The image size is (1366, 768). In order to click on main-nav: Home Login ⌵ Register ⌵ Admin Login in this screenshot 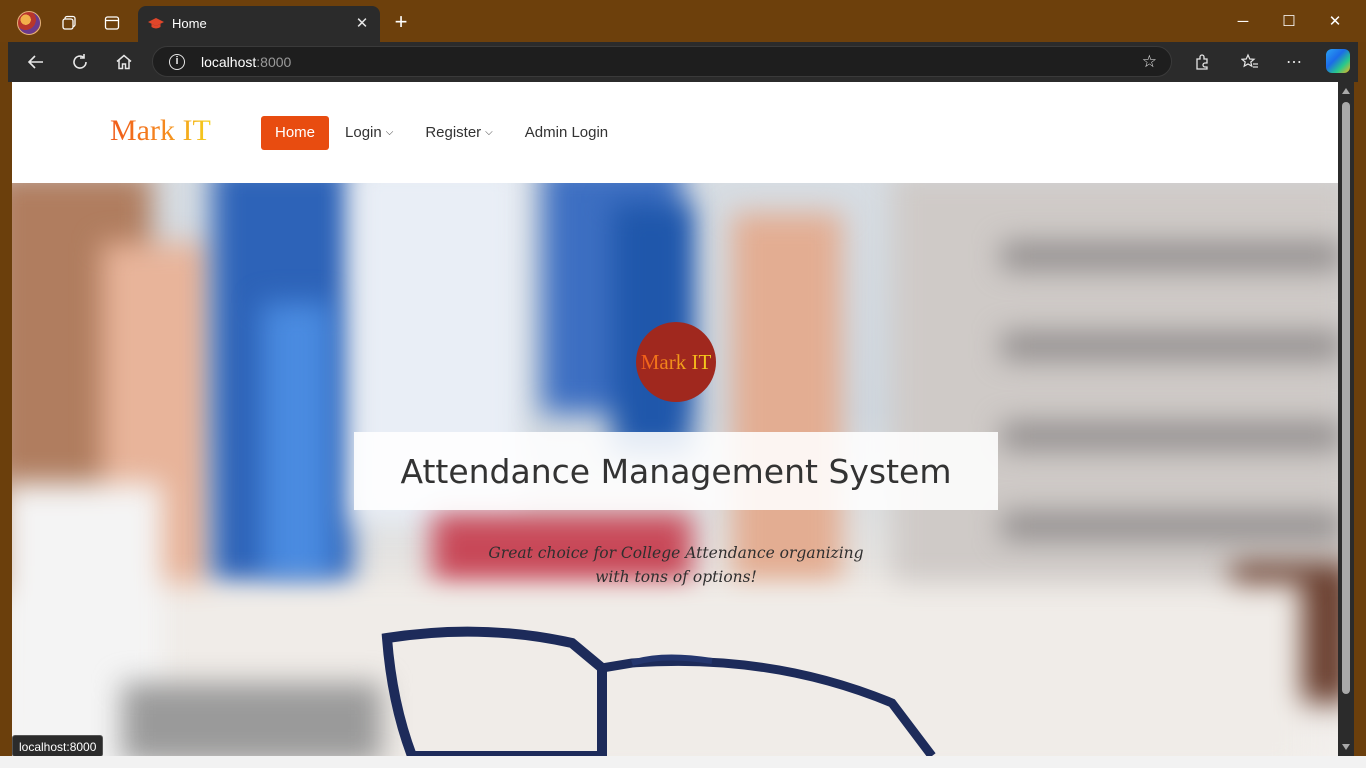, I will do `click(442, 133)`.